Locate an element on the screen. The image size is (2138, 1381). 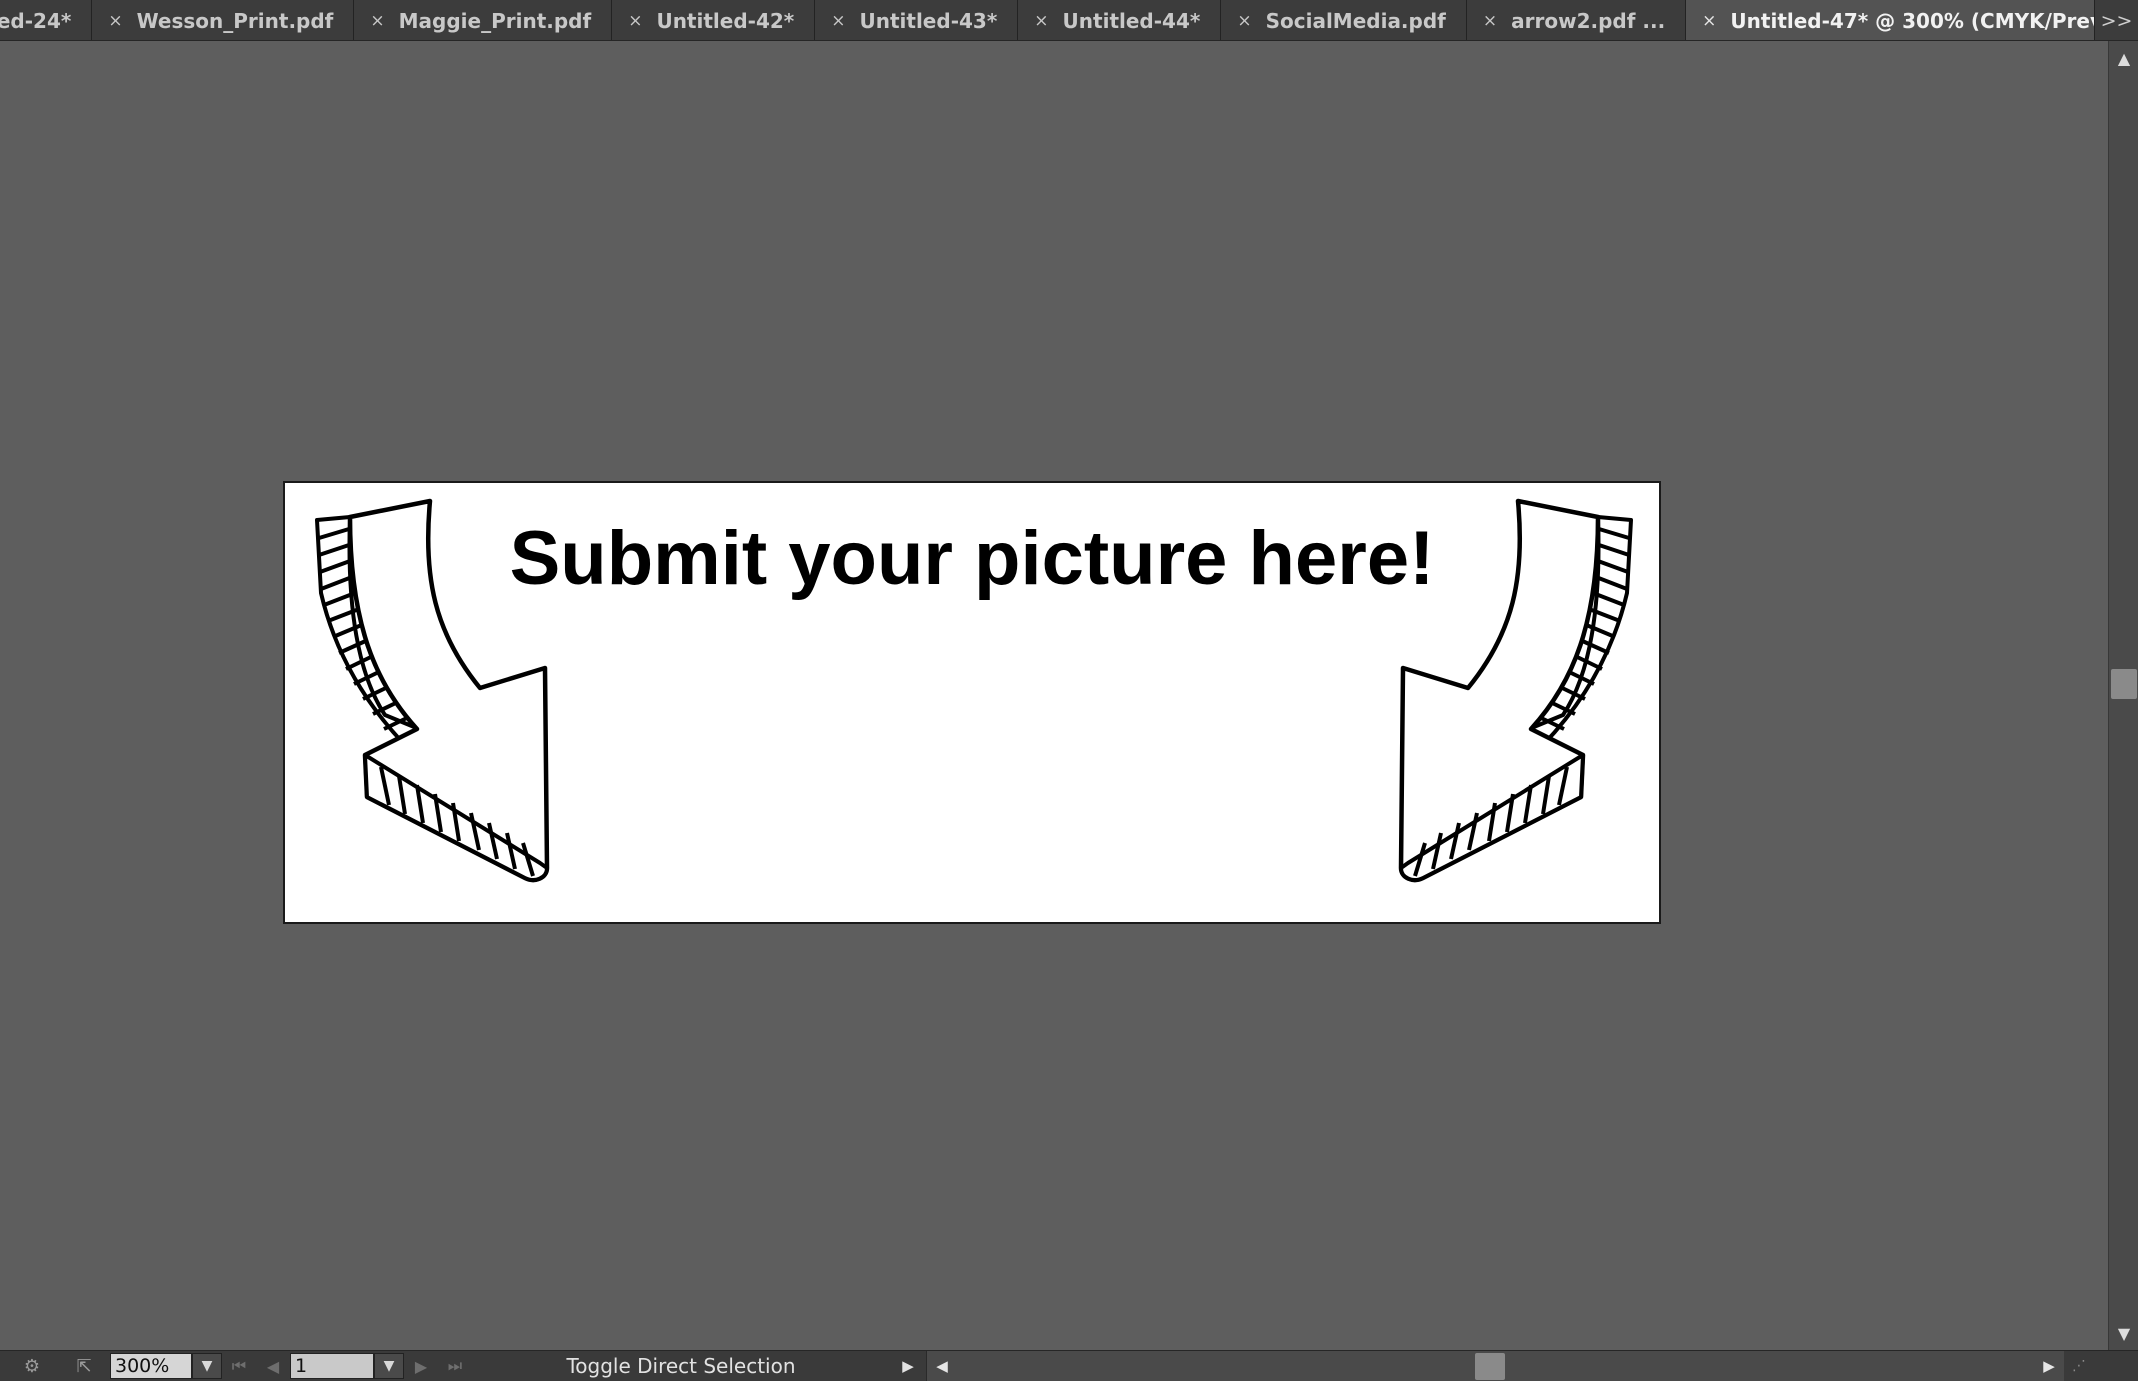
tab-untitled-24: led-24* is located at coordinates (46, 20).